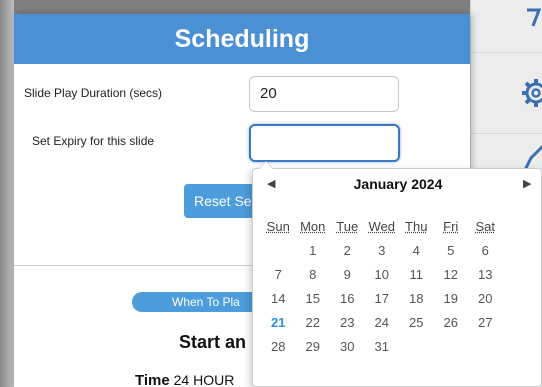 The image size is (542, 387). What do you see at coordinates (416, 275) in the screenshot?
I see `day-cell: 11` at bounding box center [416, 275].